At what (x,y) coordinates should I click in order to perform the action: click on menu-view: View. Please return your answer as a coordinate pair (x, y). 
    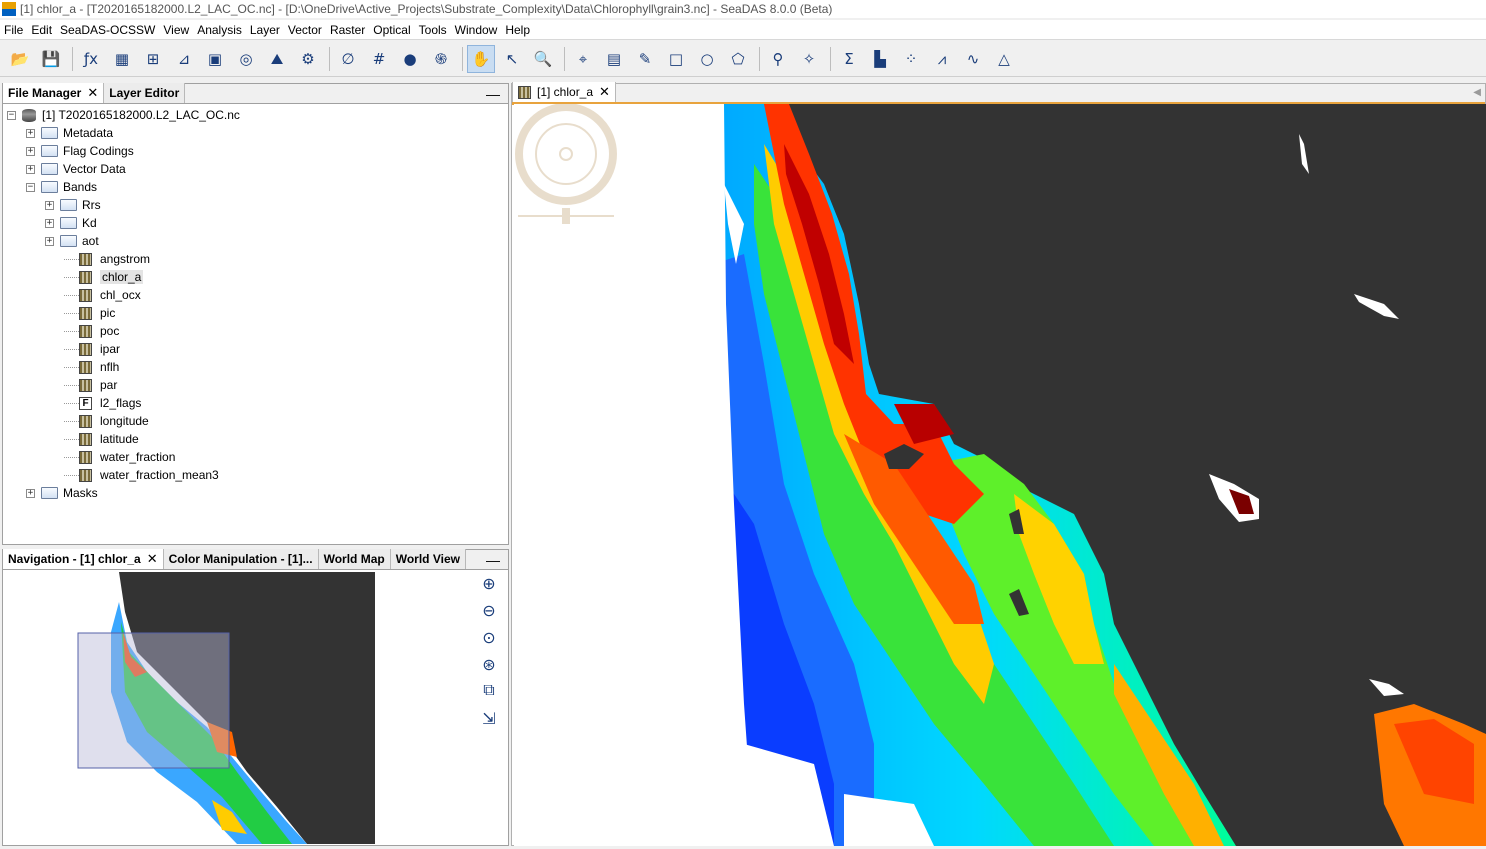
    Looking at the image, I should click on (176, 30).